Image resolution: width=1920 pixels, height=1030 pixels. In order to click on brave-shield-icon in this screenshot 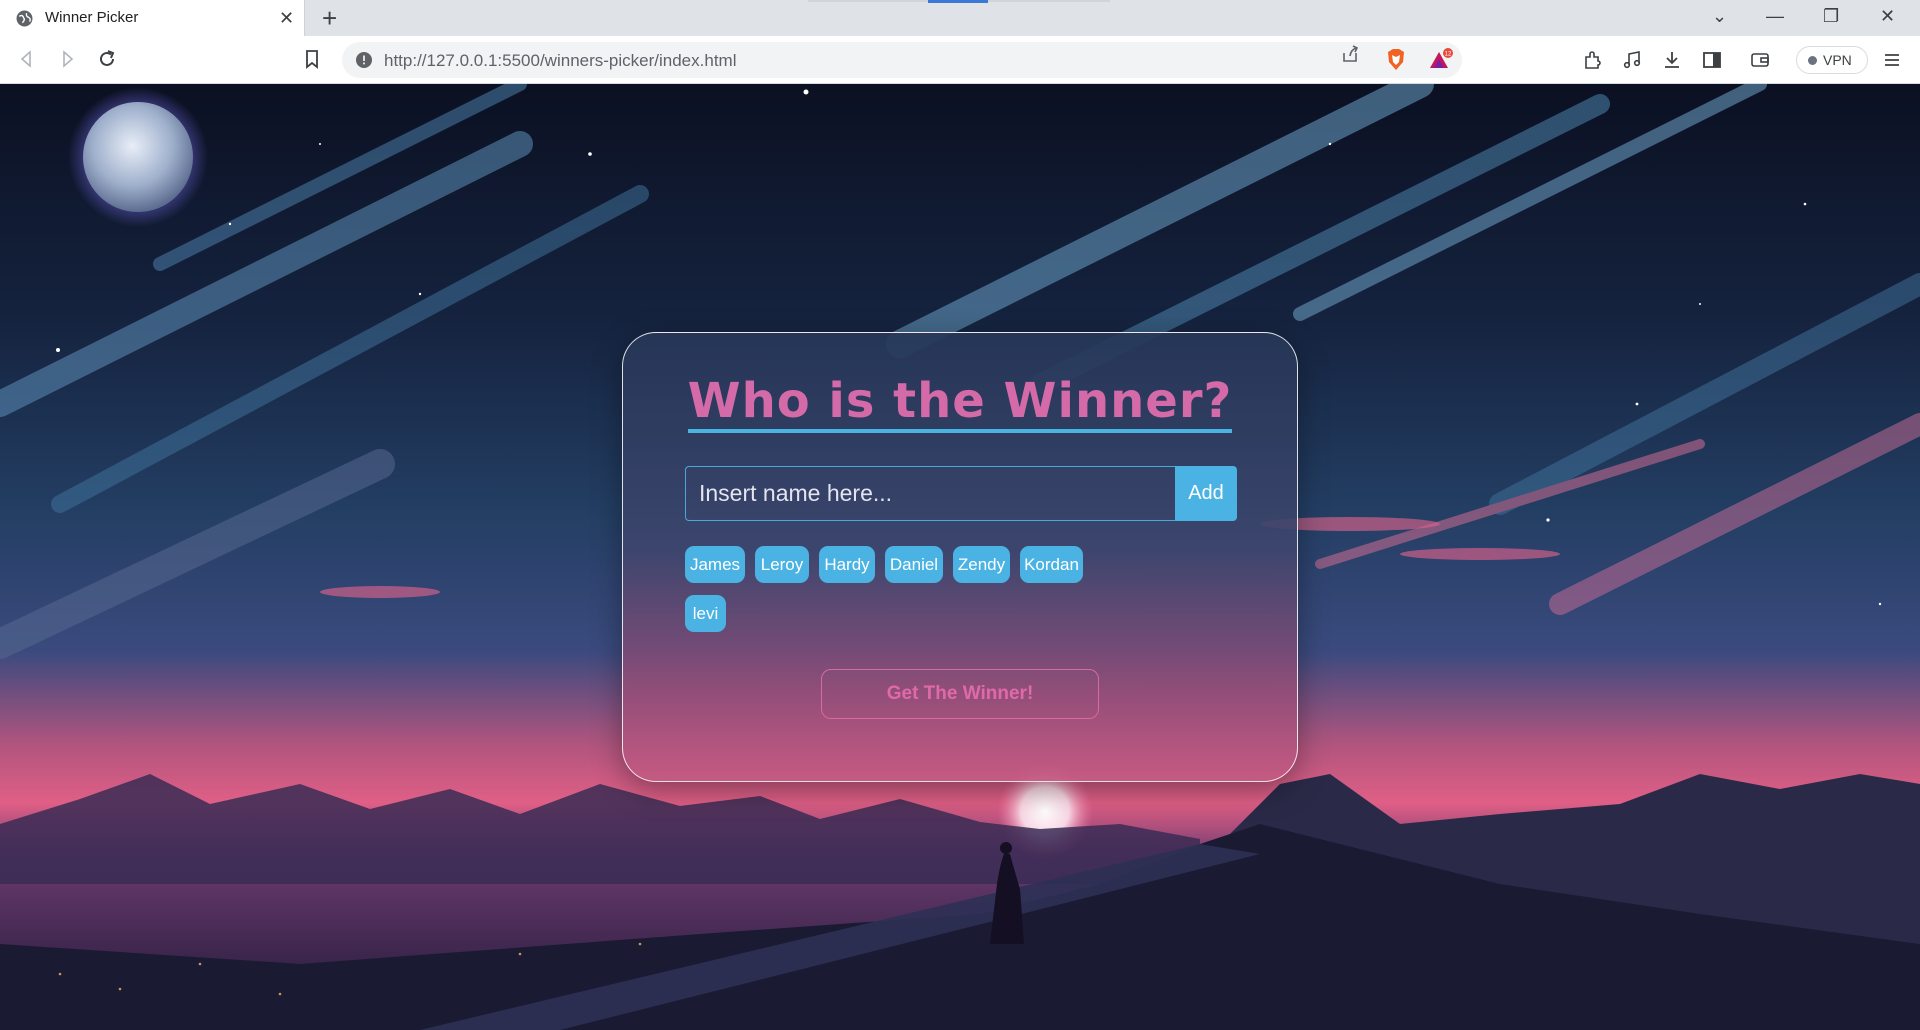, I will do `click(1396, 60)`.